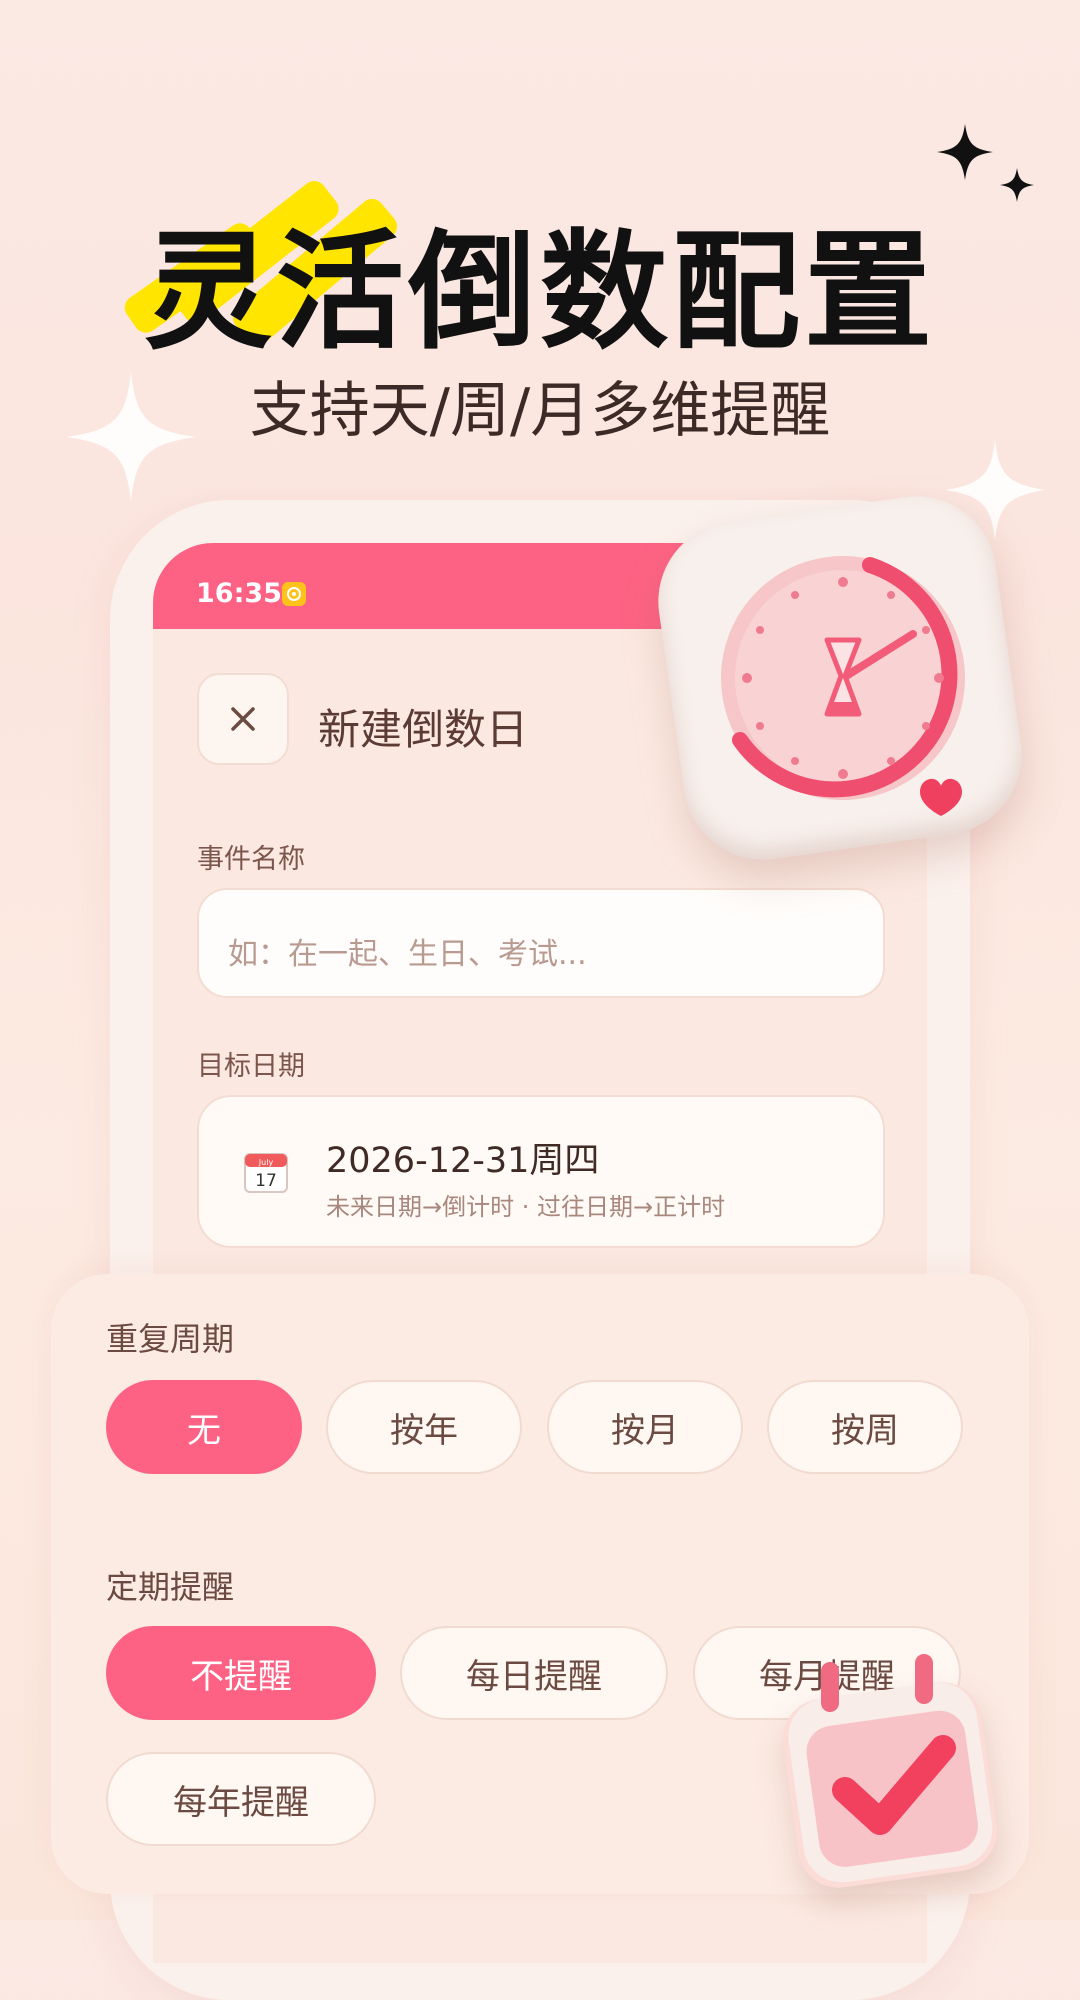 This screenshot has width=1080, height=2000. Describe the element at coordinates (423, 729) in the screenshot. I see `page-title: 新建倒数日` at that location.